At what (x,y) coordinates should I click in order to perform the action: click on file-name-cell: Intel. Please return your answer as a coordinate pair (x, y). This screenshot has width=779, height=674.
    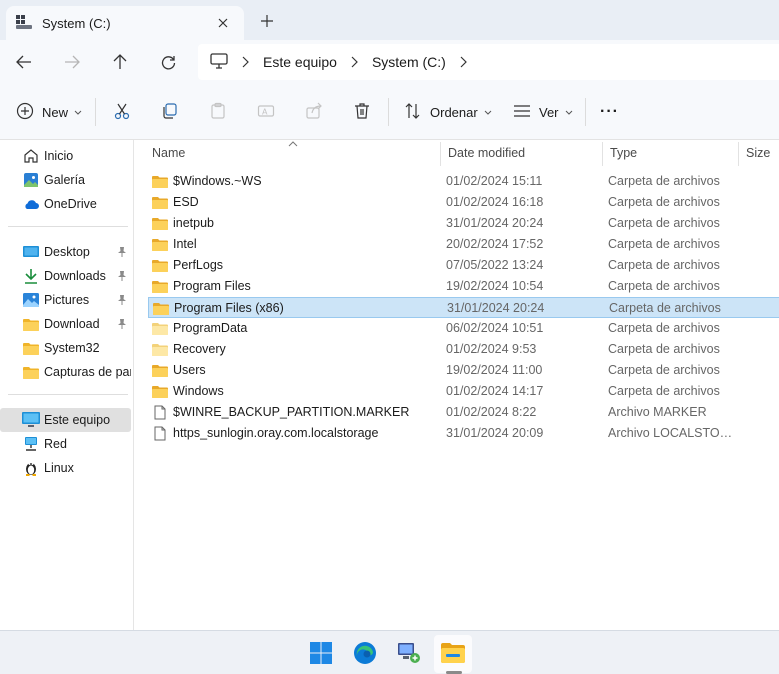
    Looking at the image, I should click on (174, 244).